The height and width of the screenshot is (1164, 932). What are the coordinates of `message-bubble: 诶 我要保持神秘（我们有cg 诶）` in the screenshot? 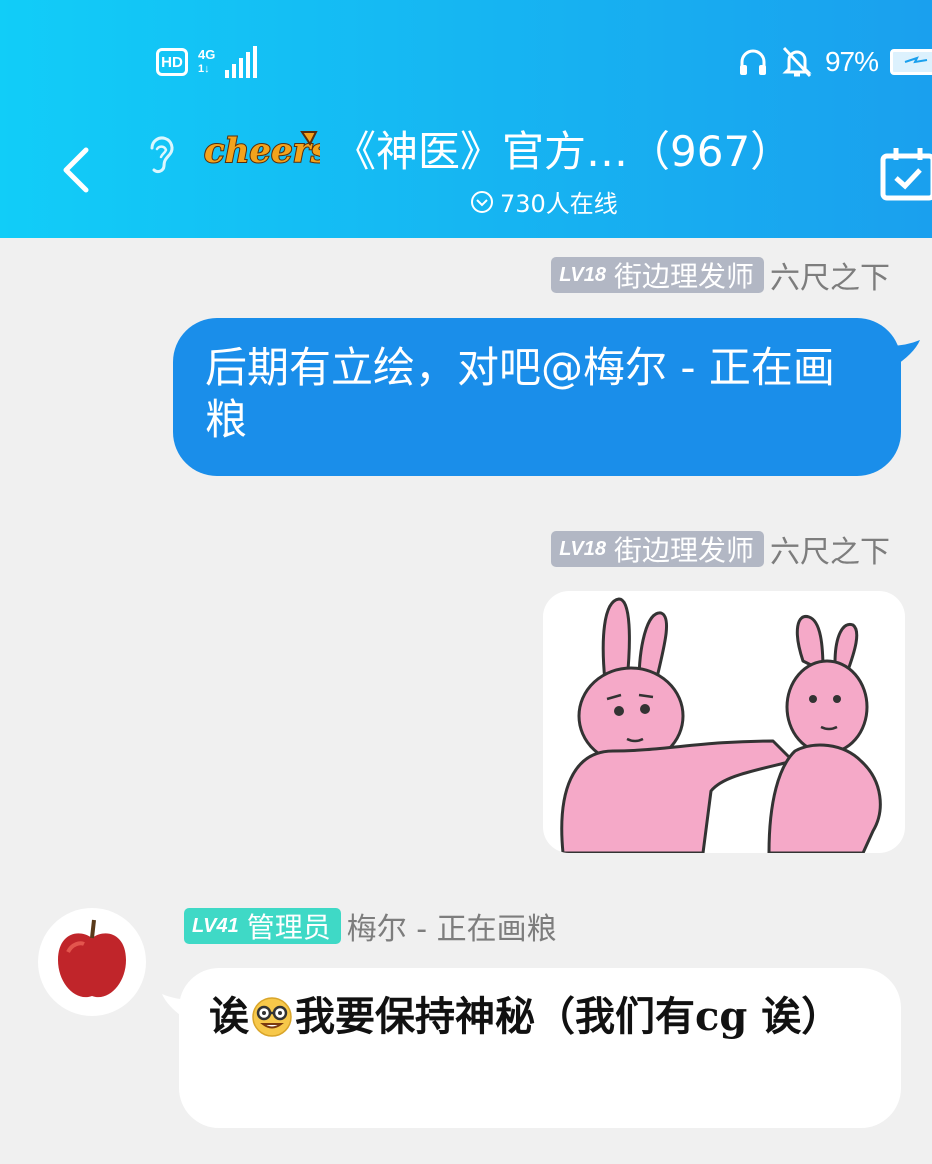 It's located at (540, 1048).